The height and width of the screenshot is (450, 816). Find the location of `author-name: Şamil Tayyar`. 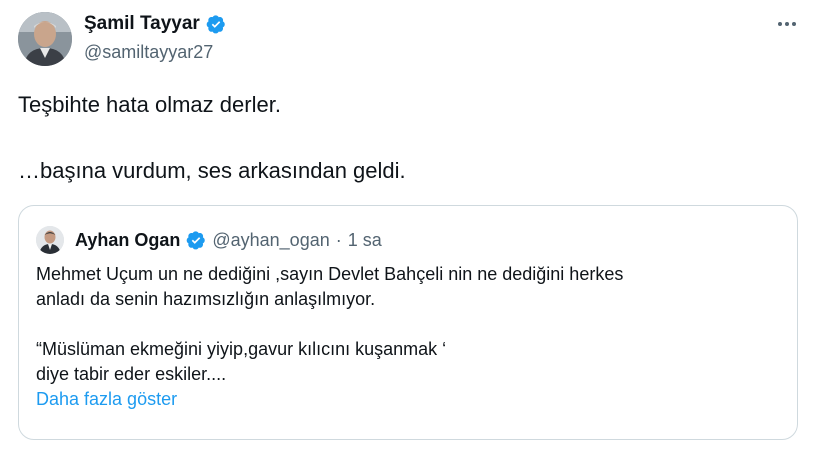

author-name: Şamil Tayyar is located at coordinates (142, 24).